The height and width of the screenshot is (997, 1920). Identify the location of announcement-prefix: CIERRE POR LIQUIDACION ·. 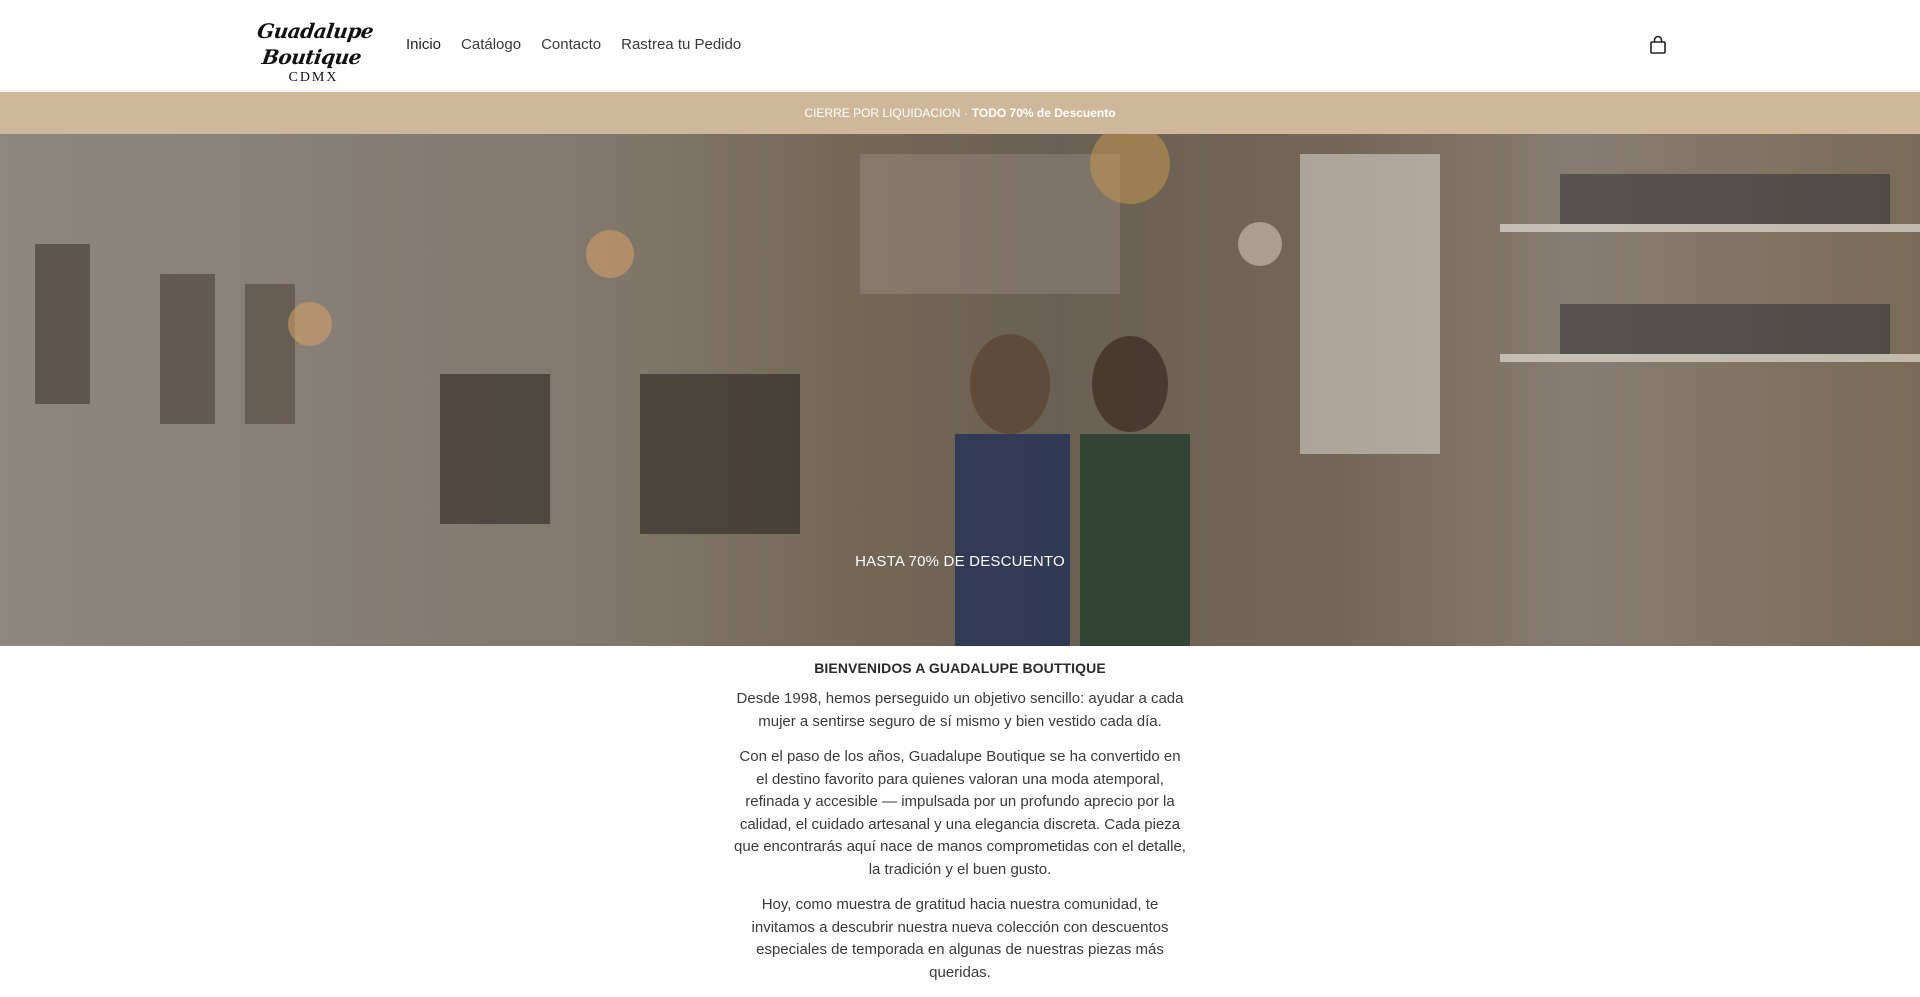
(886, 113).